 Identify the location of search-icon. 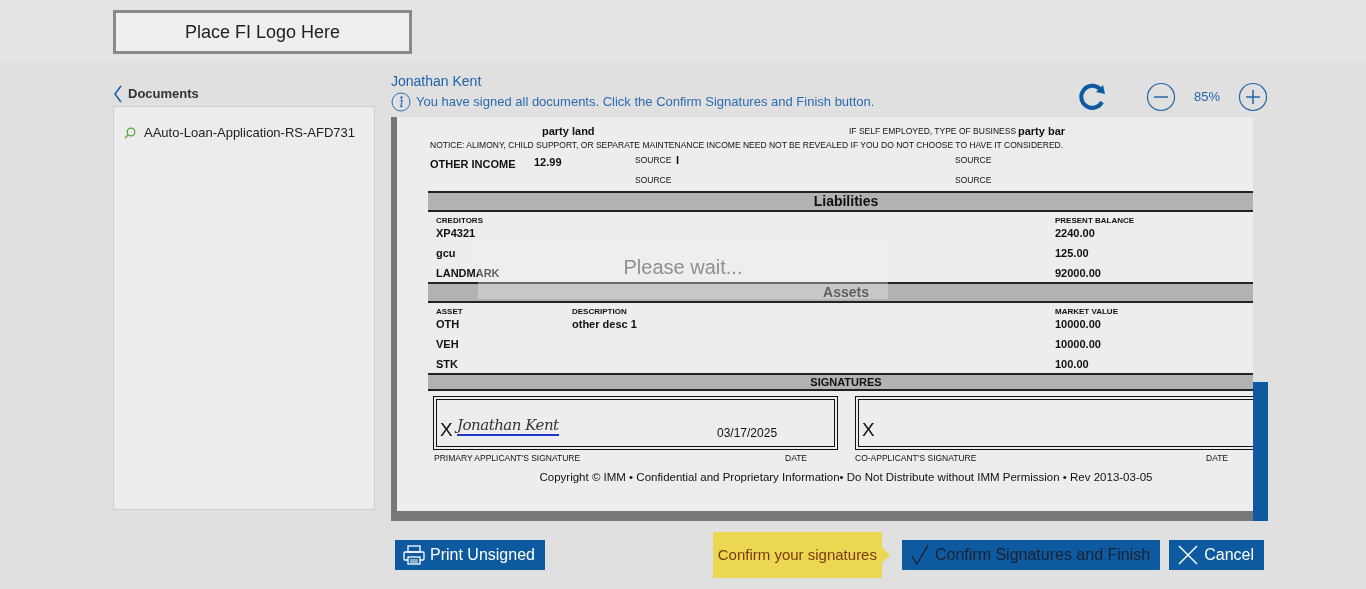
(130, 132).